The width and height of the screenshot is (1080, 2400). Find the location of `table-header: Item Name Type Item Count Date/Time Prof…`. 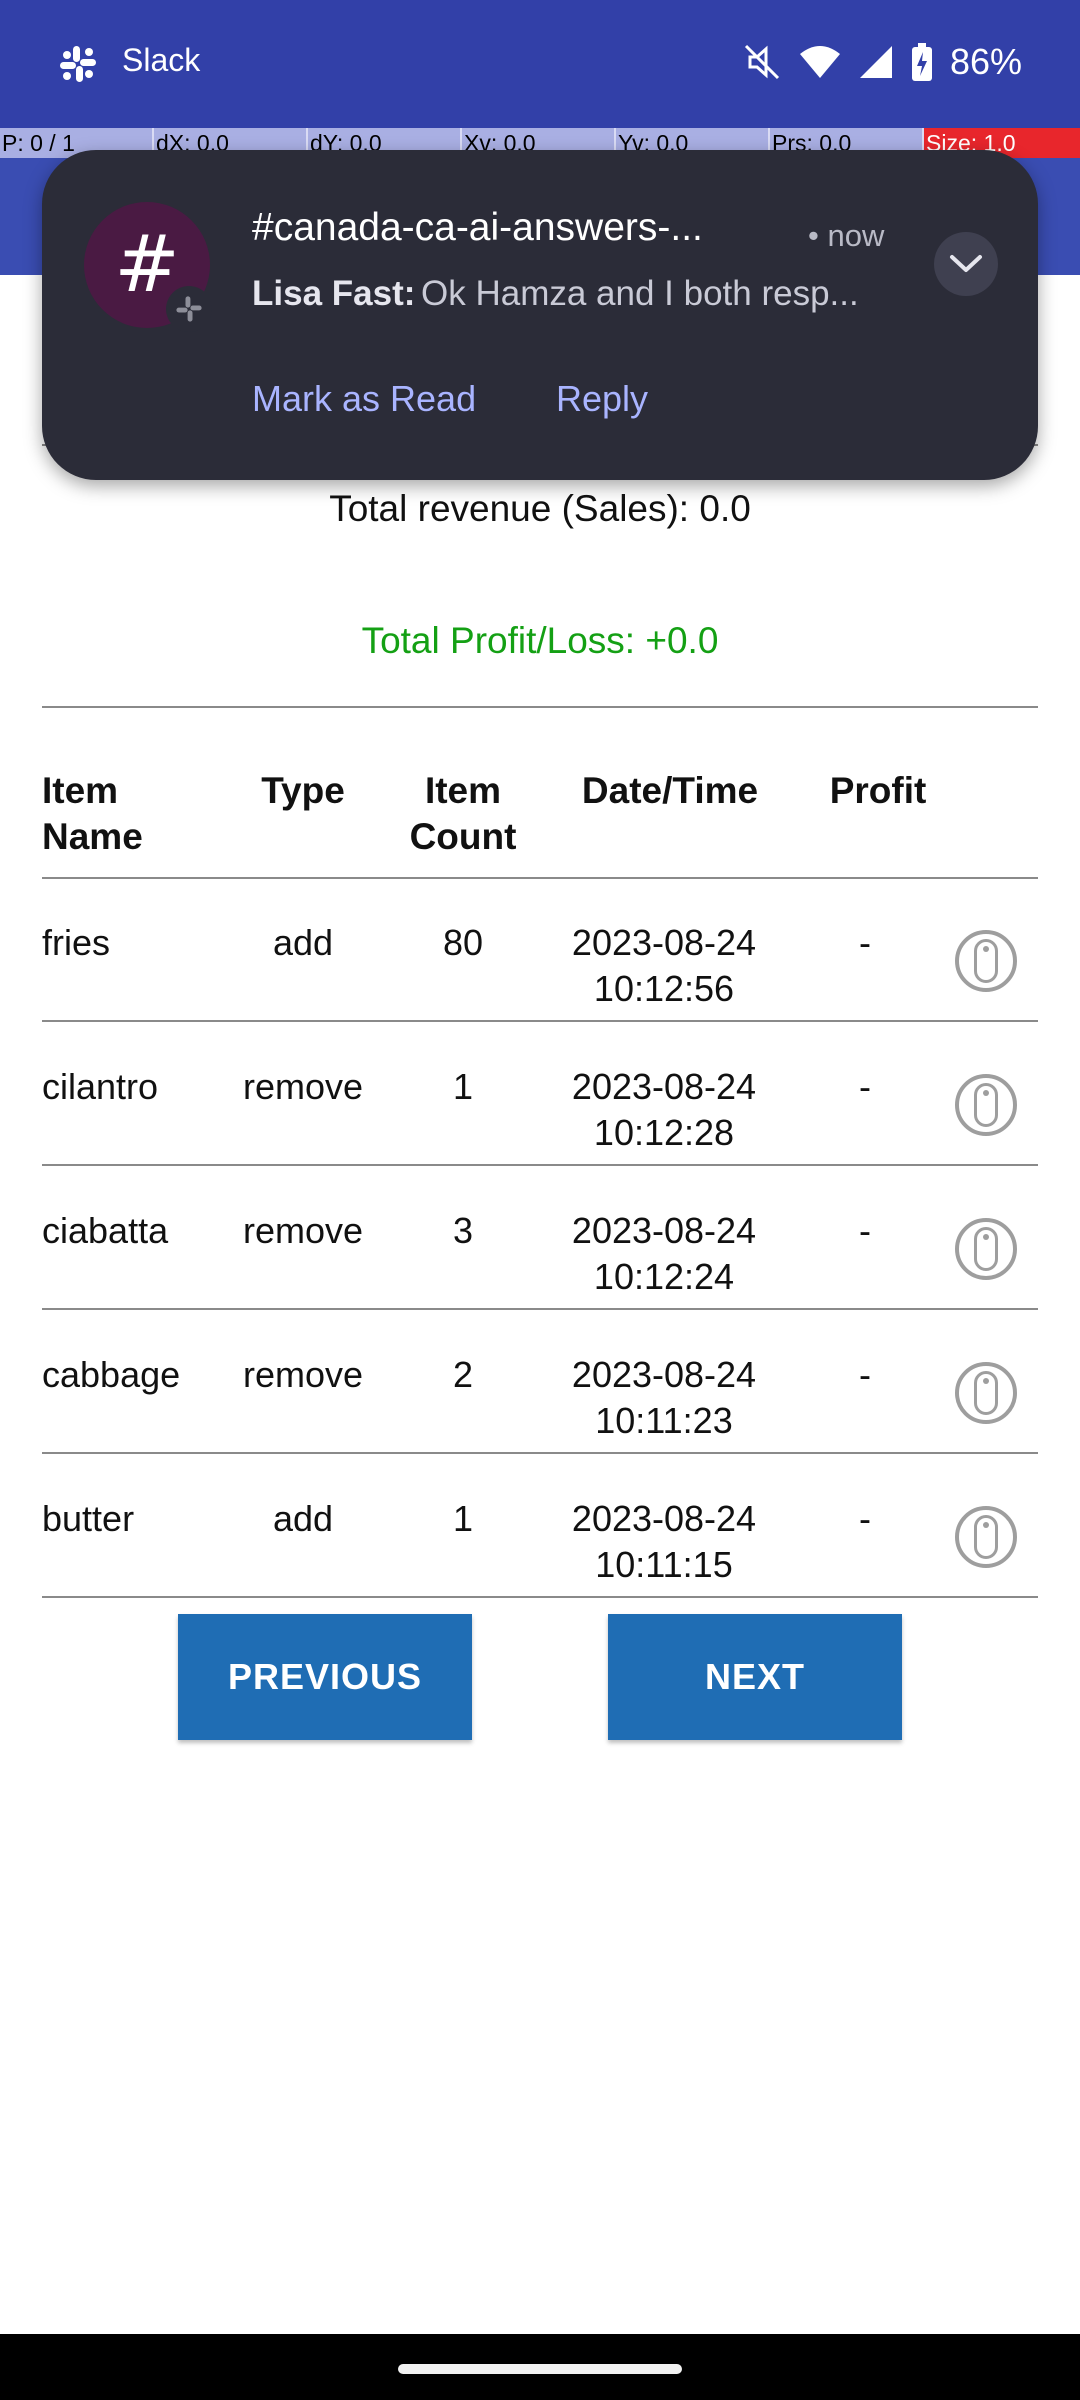

table-header: Item Name Type Item Count Date/Time Prof… is located at coordinates (540, 823).